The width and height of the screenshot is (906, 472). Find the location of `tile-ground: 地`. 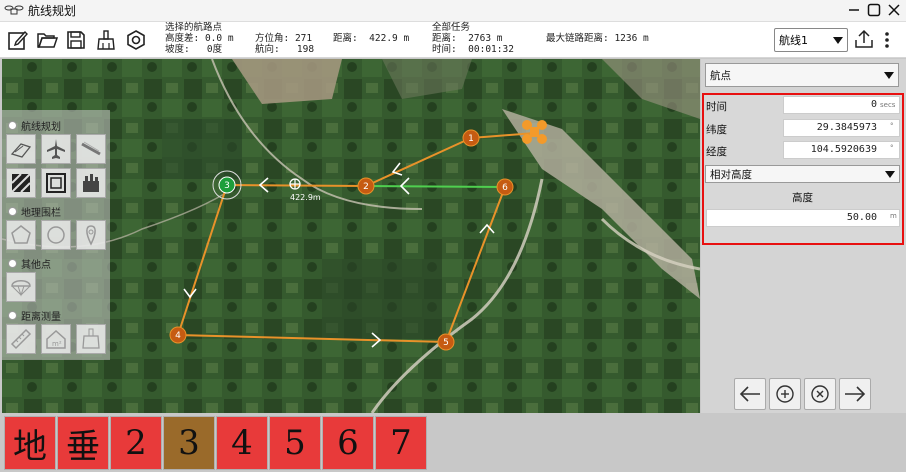

tile-ground: 地 is located at coordinates (30, 443).